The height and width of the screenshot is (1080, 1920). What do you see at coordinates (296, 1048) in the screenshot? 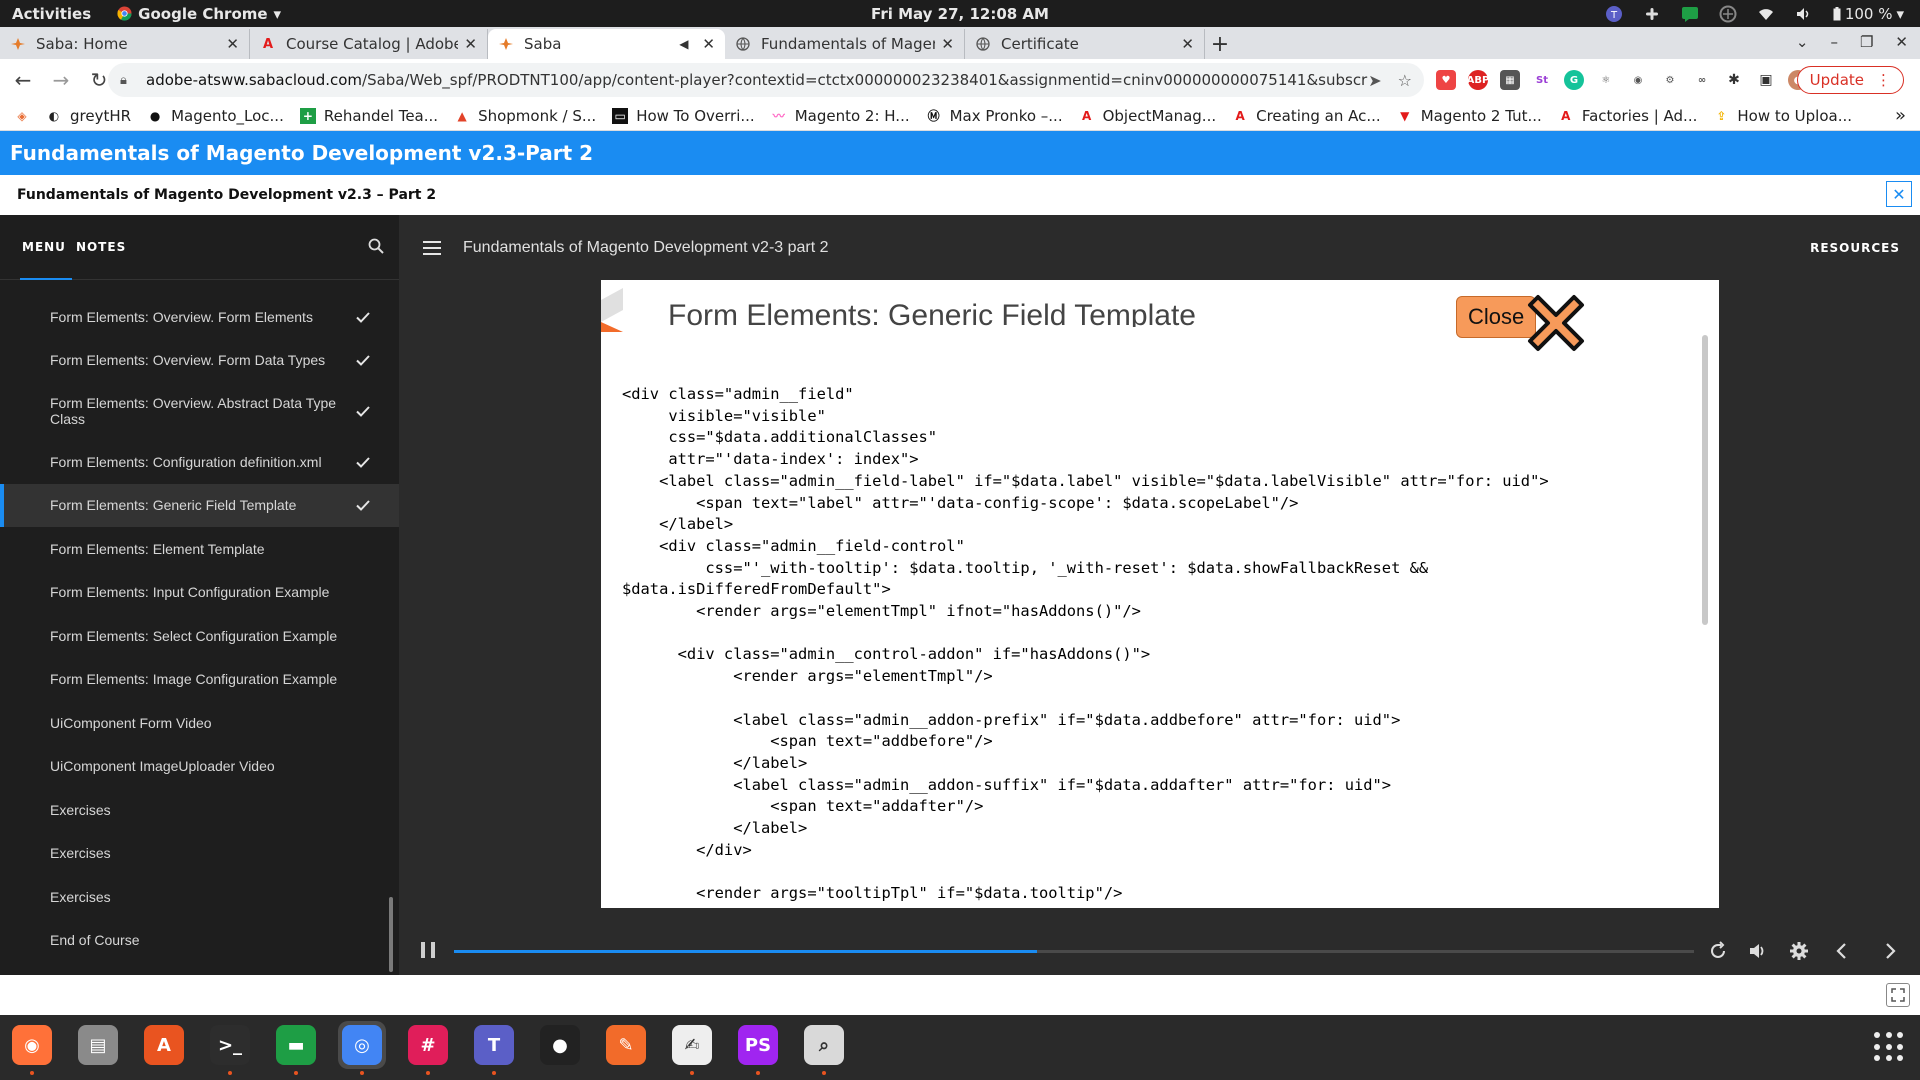
I see `chat-icon: ▬` at bounding box center [296, 1048].